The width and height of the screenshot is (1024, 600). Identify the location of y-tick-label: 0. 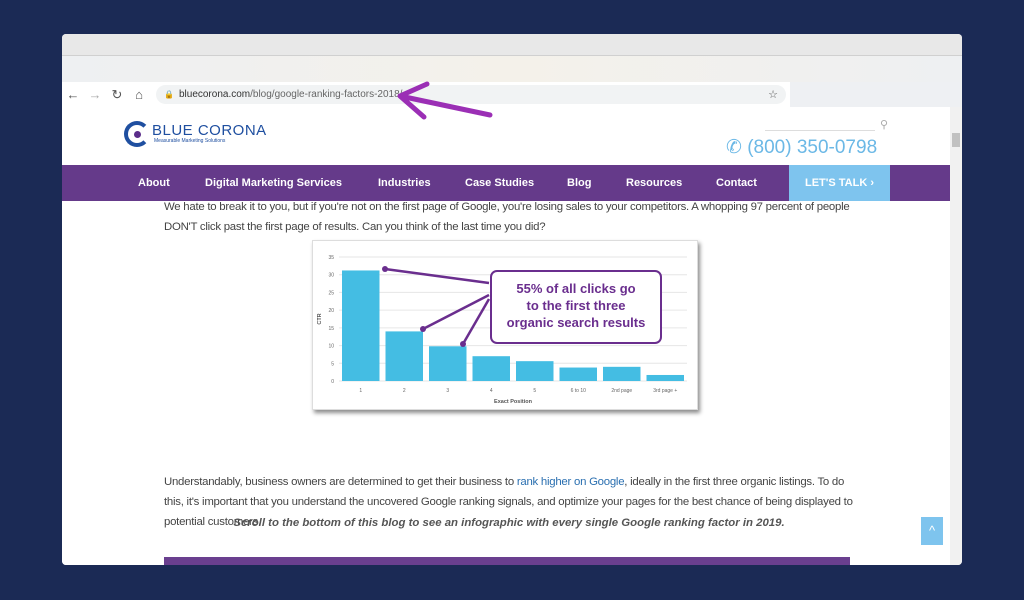
(332, 382).